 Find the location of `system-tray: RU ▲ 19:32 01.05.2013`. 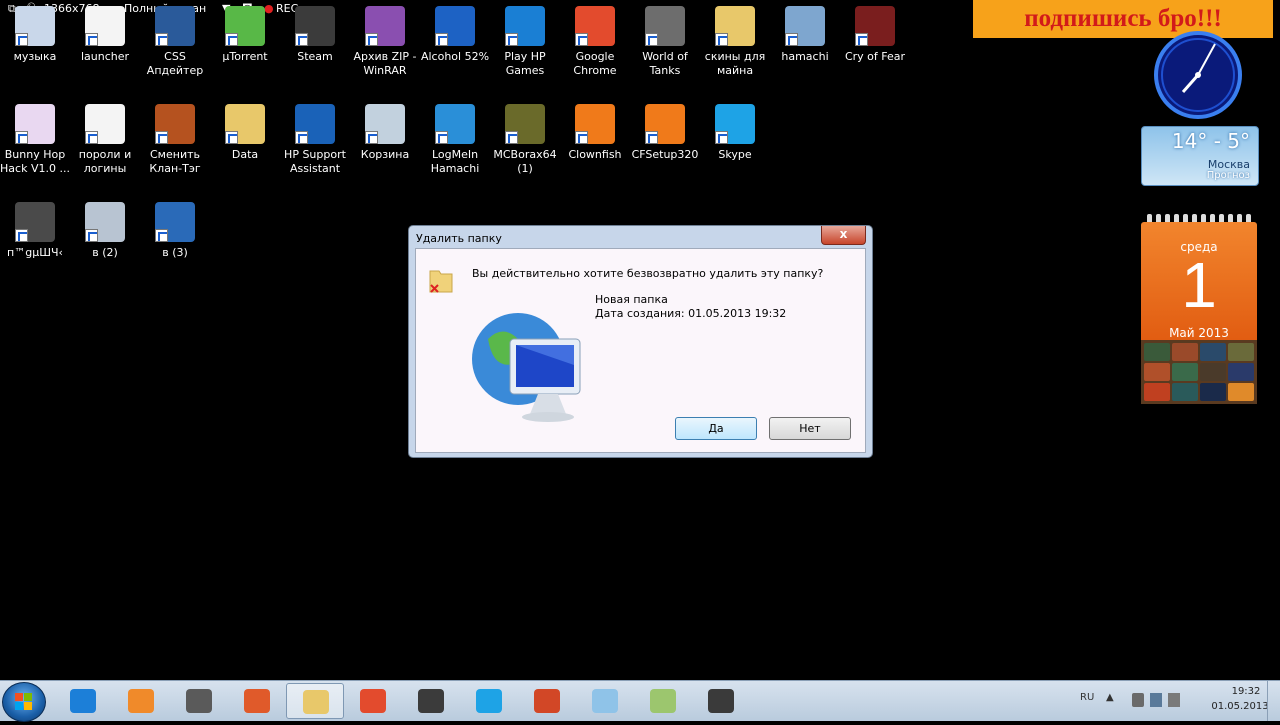

system-tray: RU ▲ 19:32 01.05.2013 is located at coordinates (1180, 701).